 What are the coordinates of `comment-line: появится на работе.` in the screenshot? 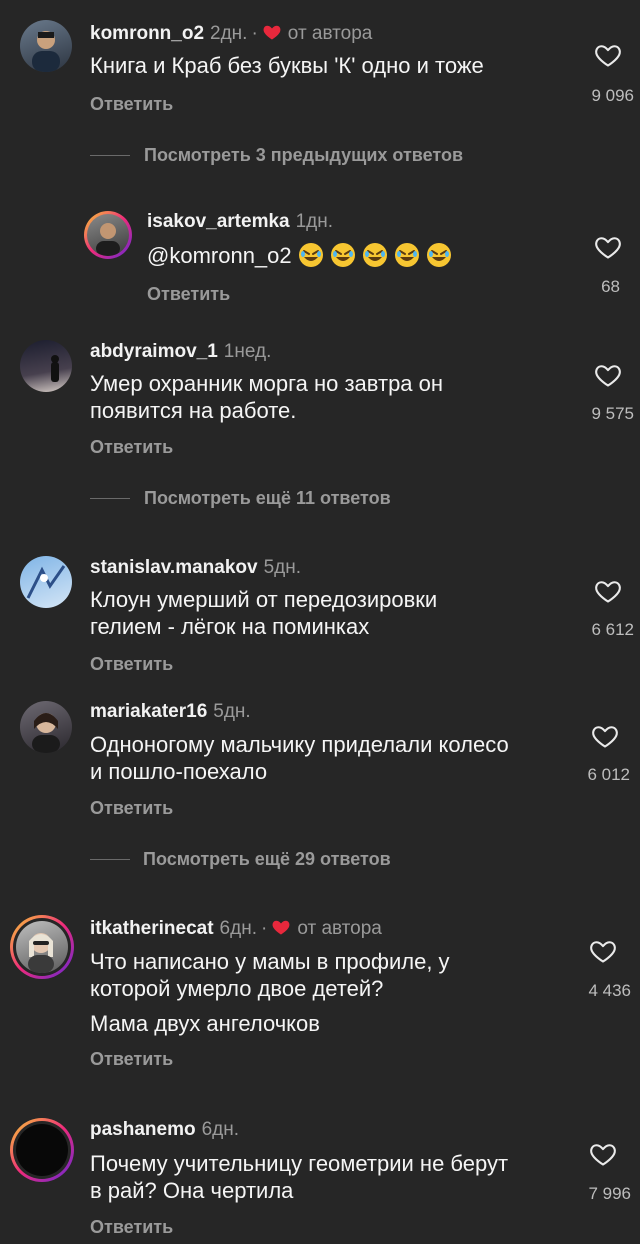 It's located at (193, 410).